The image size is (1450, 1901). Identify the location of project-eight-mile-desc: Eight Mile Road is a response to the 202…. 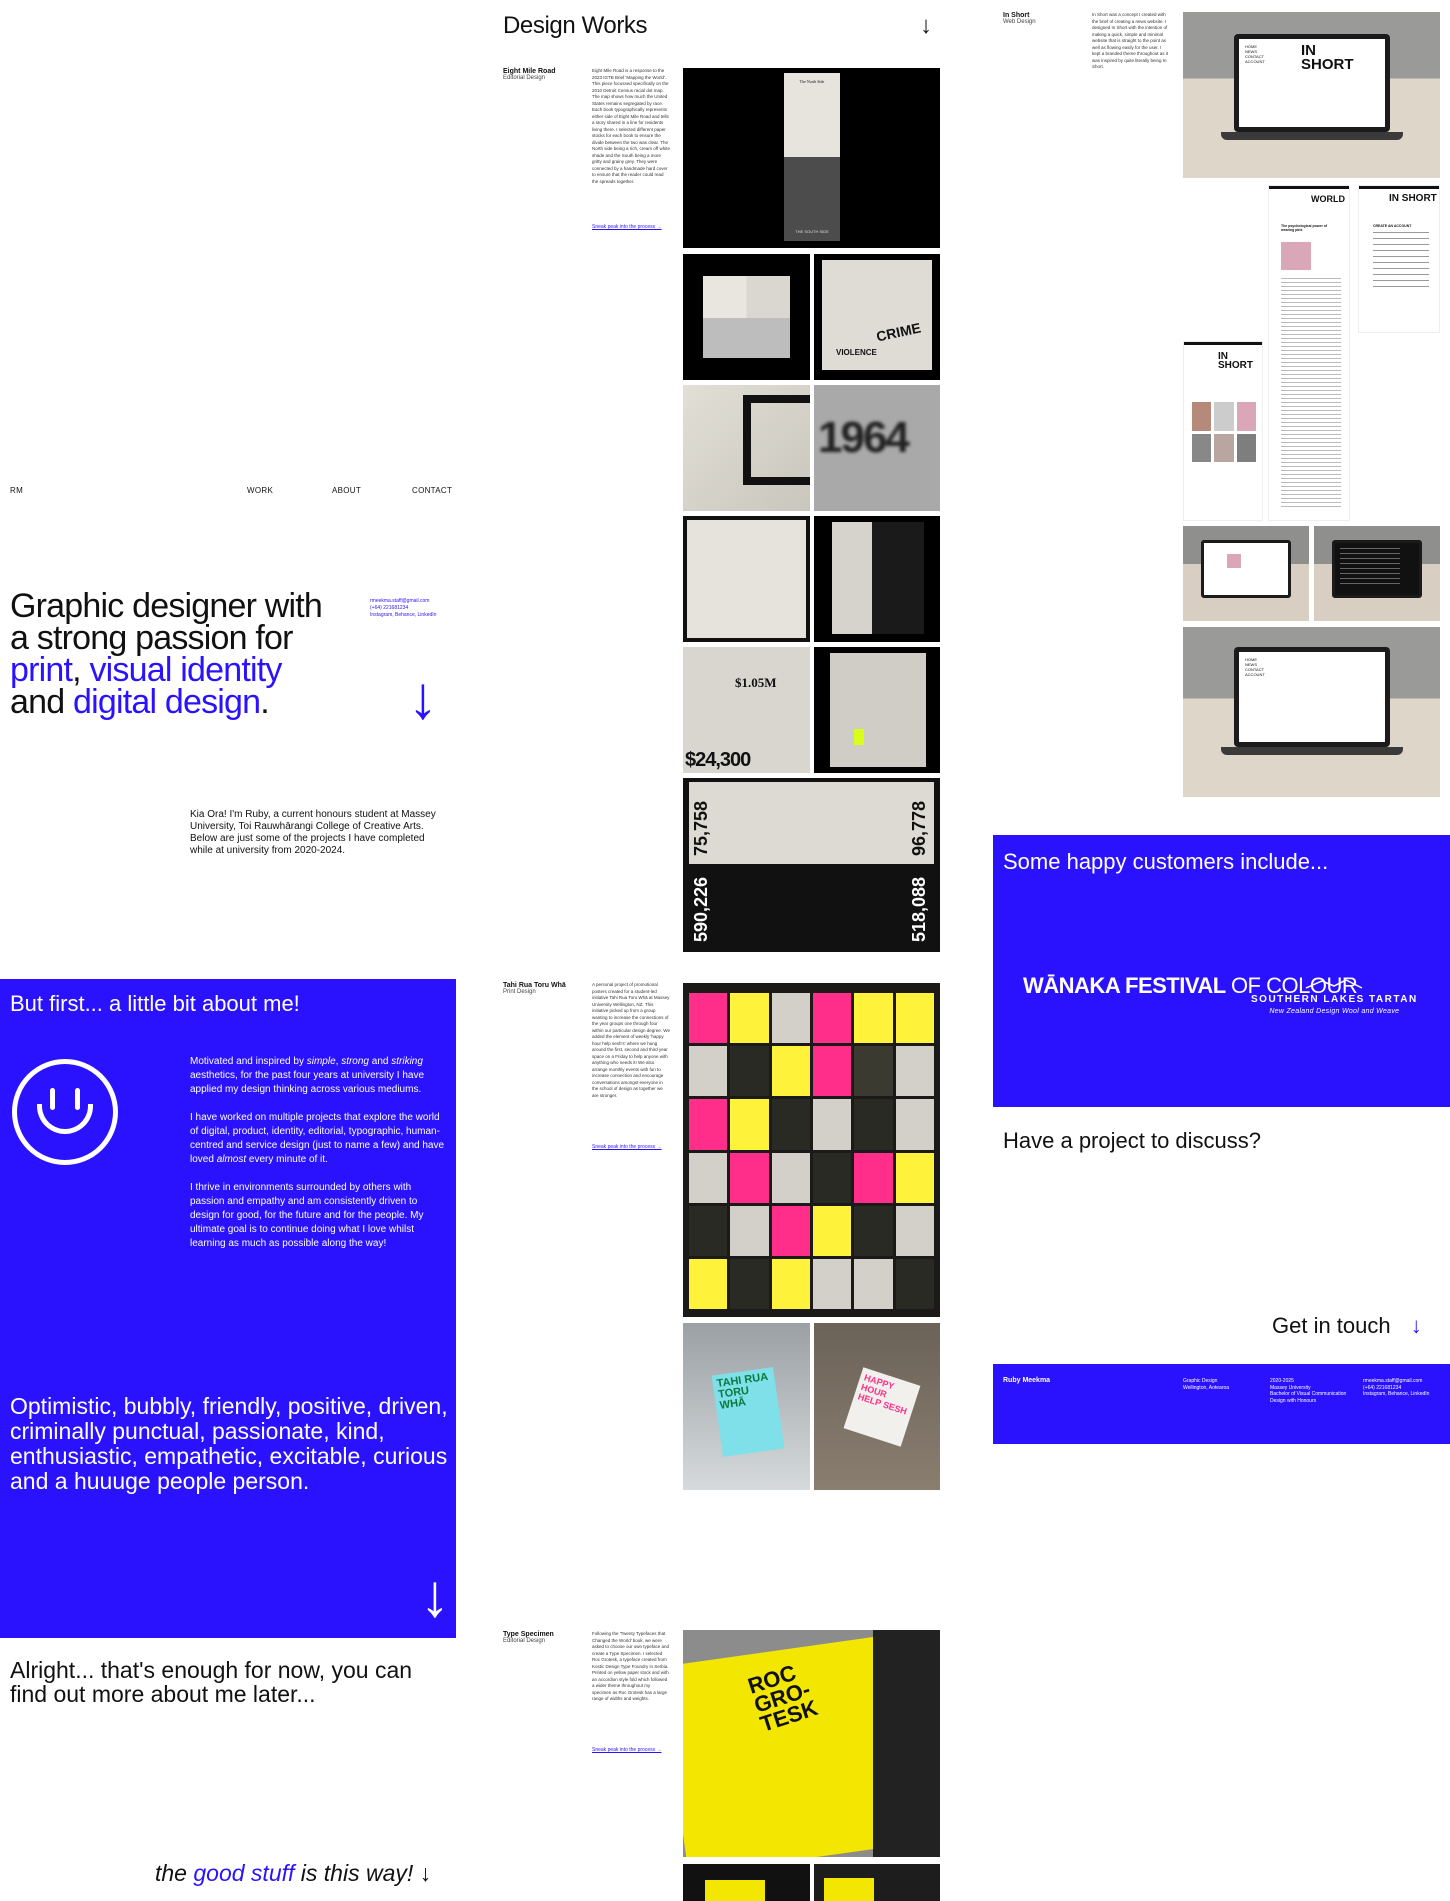
(631, 126).